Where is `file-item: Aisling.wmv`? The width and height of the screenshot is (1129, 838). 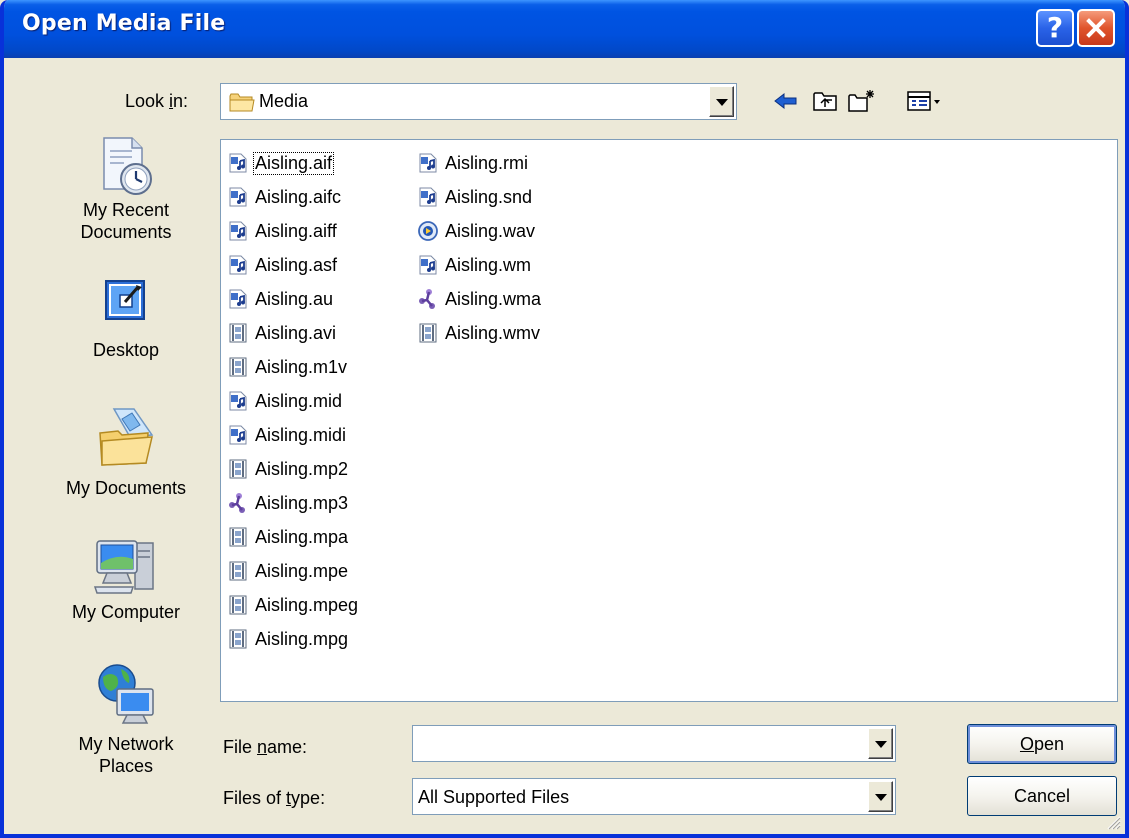 file-item: Aisling.wmv is located at coordinates (479, 333).